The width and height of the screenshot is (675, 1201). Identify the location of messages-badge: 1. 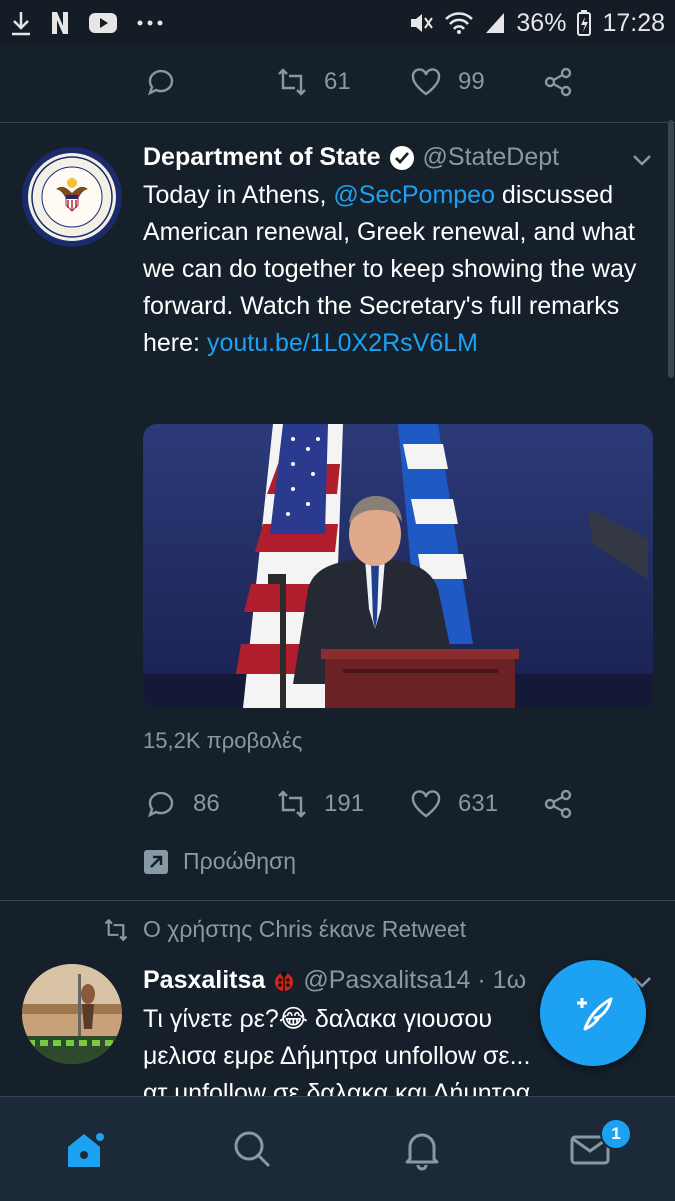
(616, 1134).